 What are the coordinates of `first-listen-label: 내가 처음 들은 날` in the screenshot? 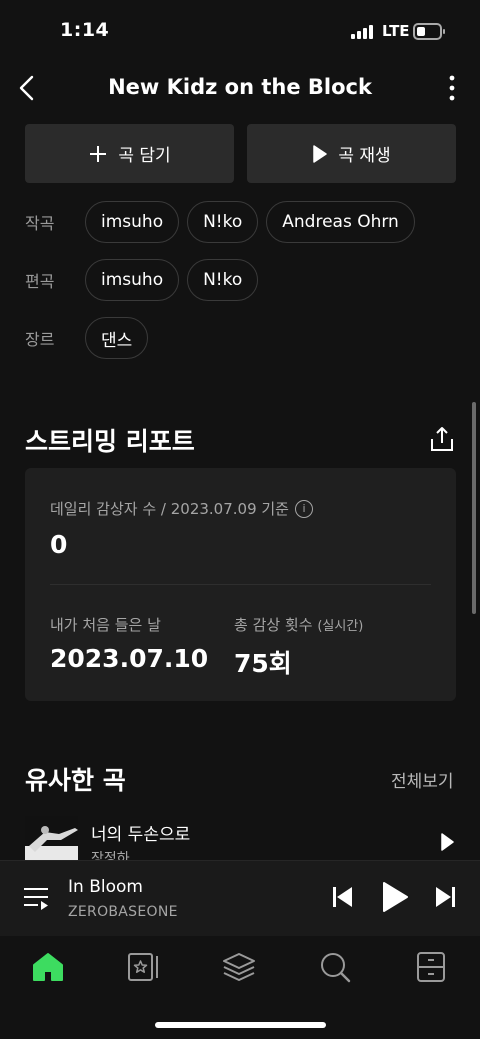 It's located at (105, 625).